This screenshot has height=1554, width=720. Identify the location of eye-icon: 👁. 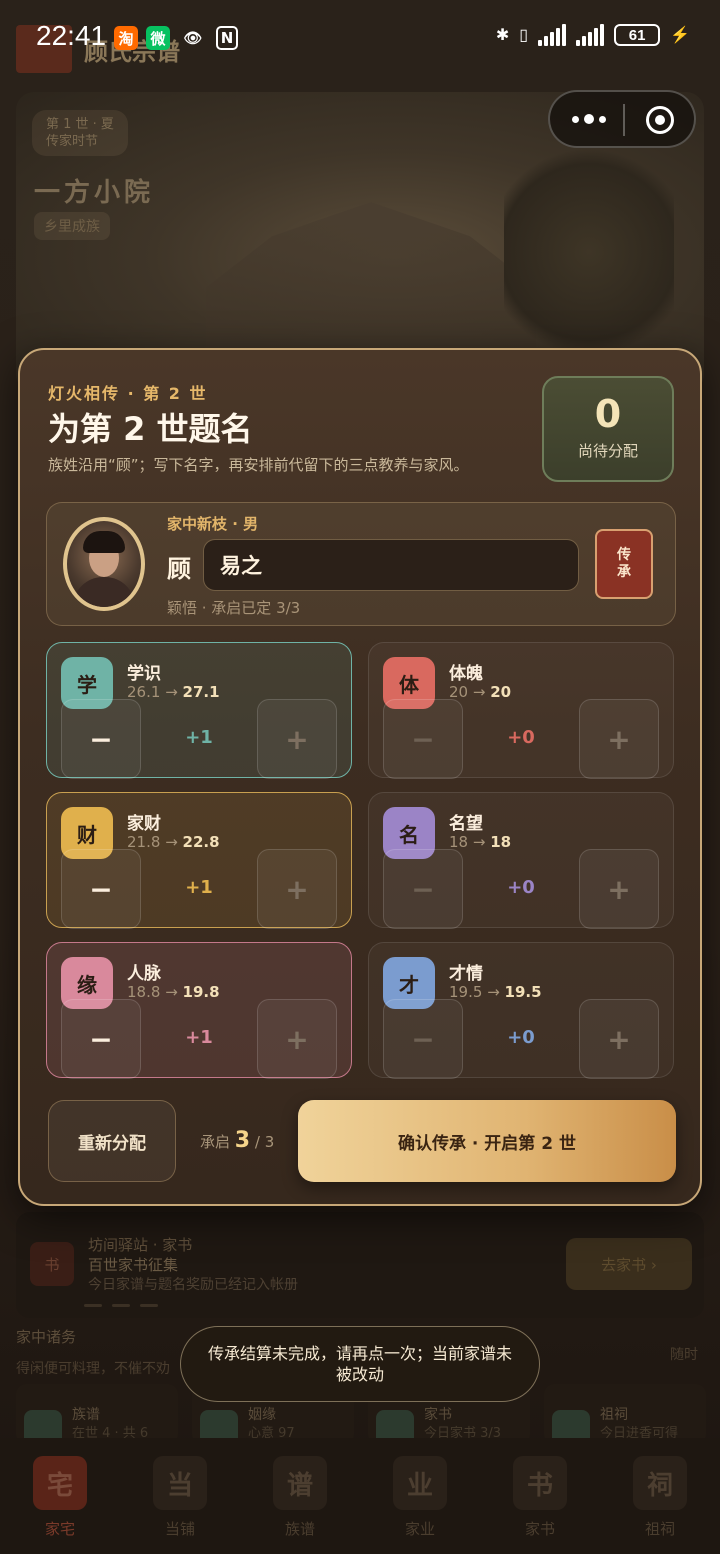
(193, 38).